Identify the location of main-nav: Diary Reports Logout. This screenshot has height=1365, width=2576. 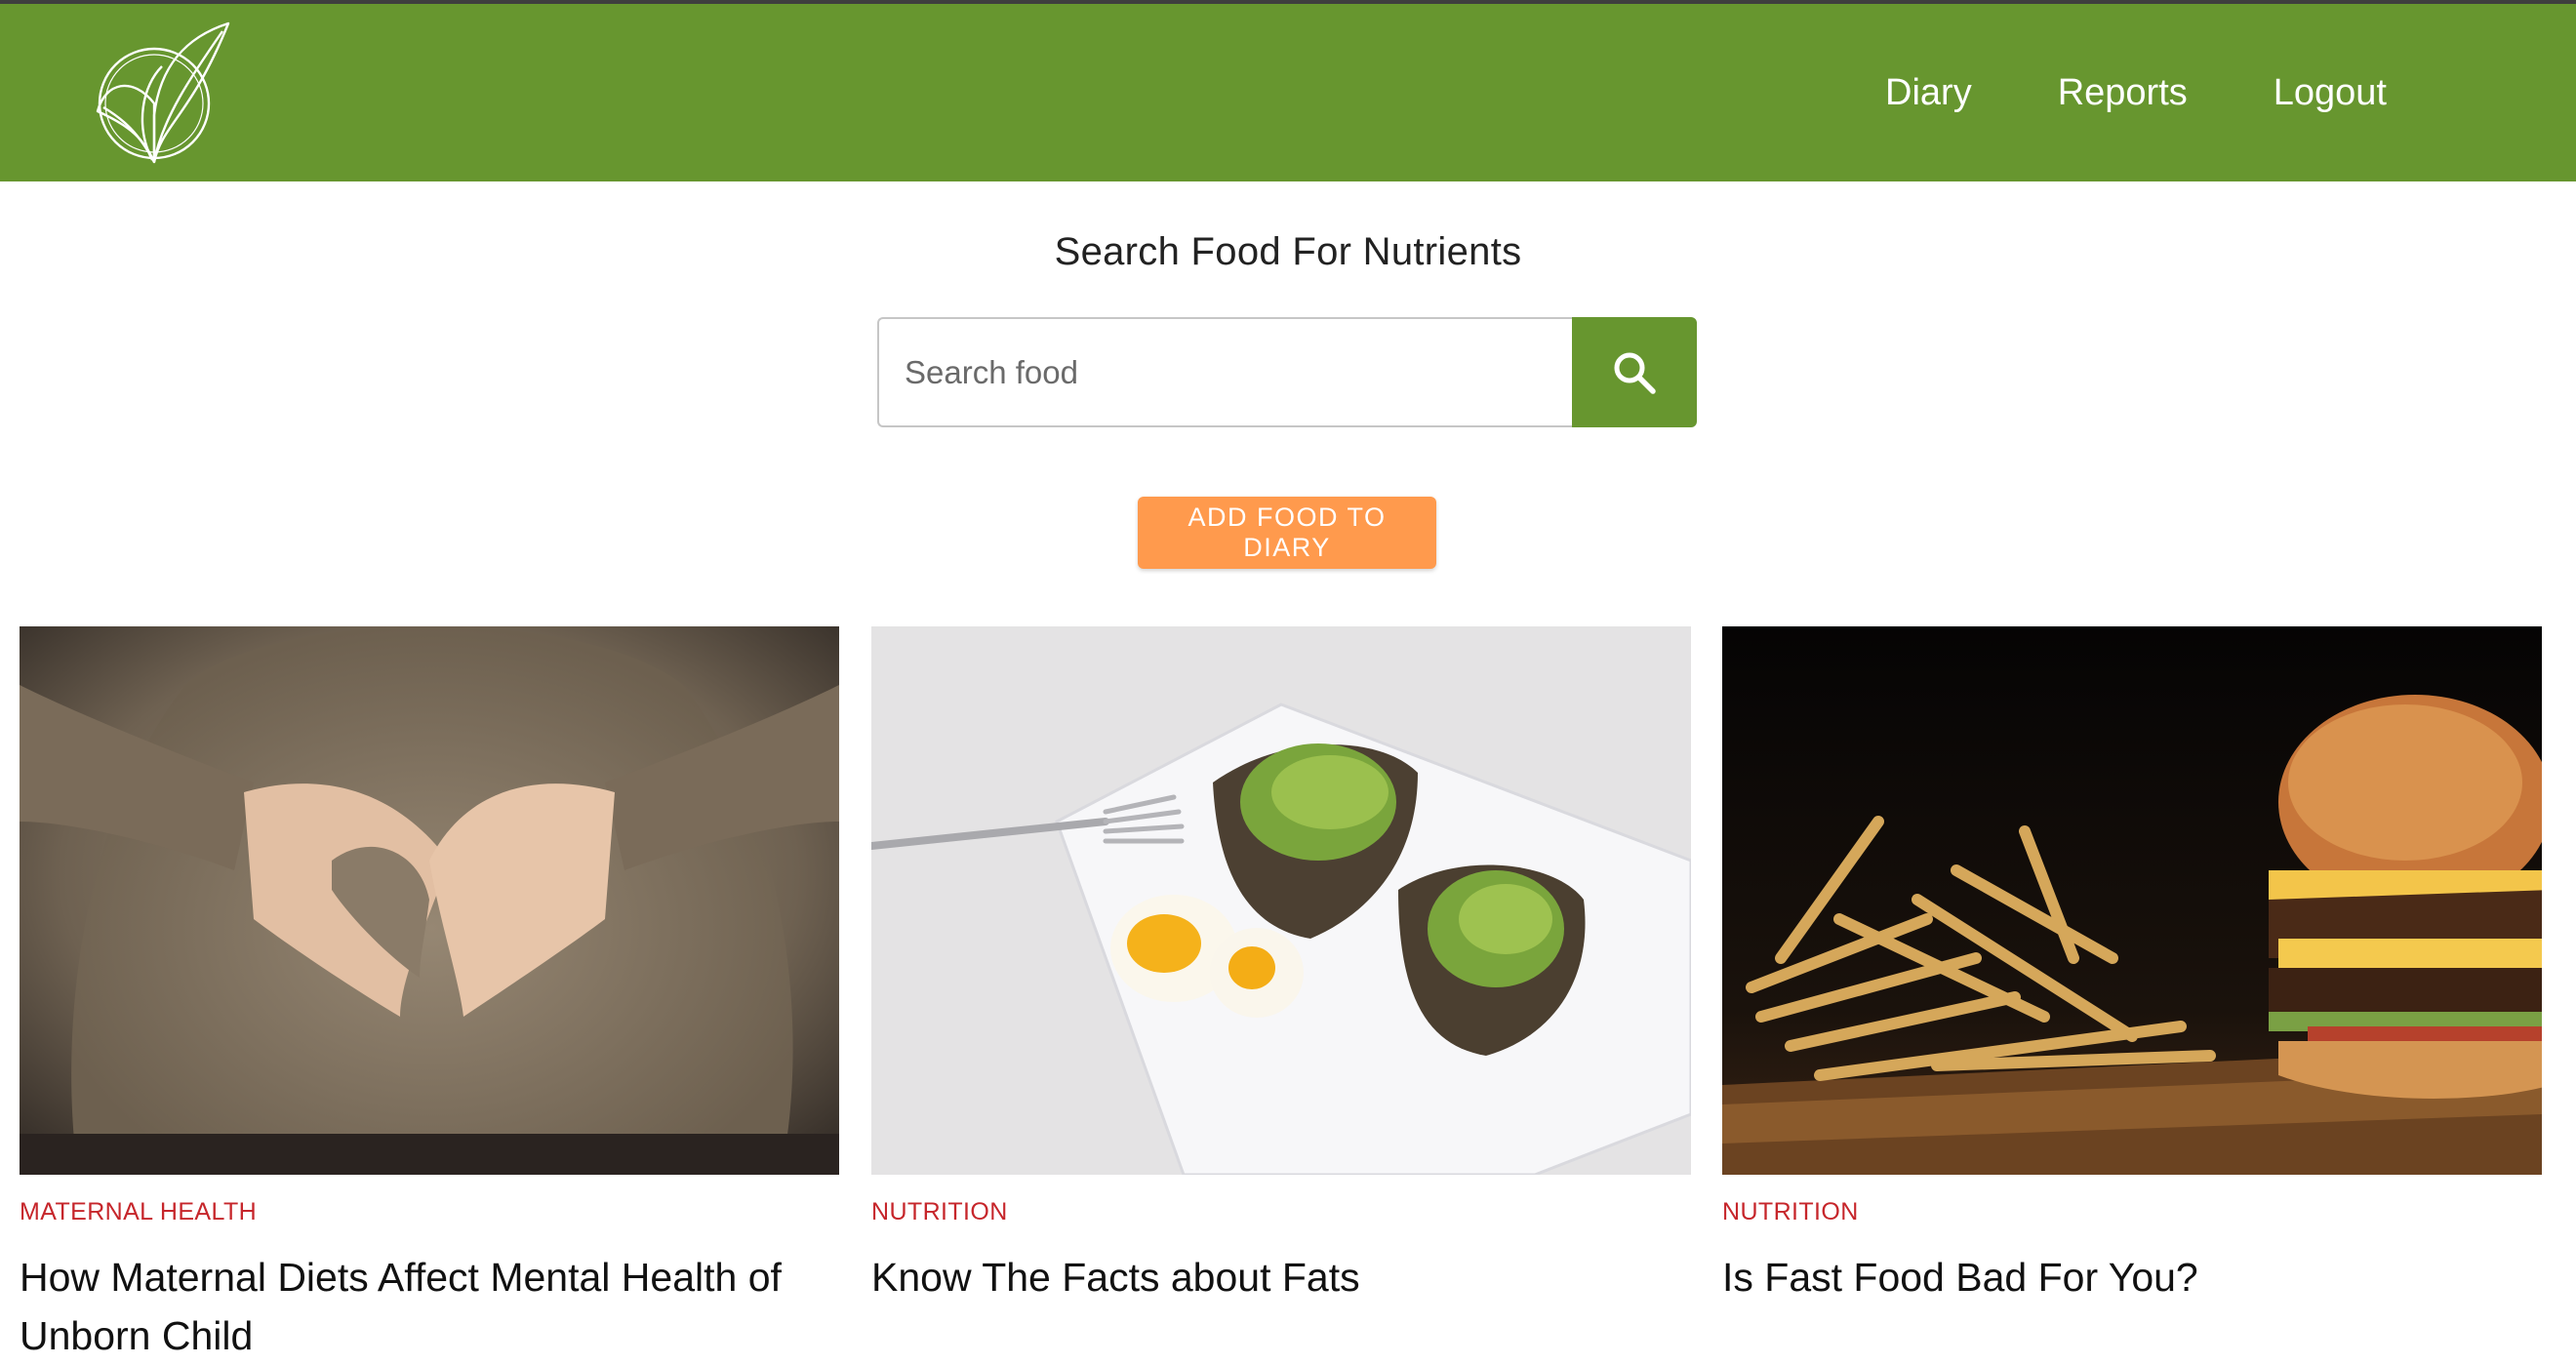
(2093, 92).